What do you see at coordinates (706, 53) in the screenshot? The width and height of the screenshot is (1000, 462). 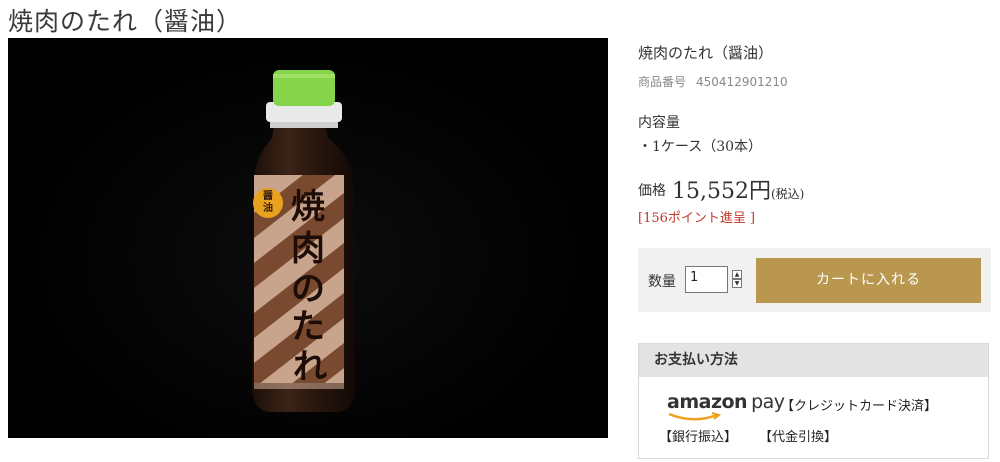 I see `product-name: 焼肉のたれ（醤油）` at bounding box center [706, 53].